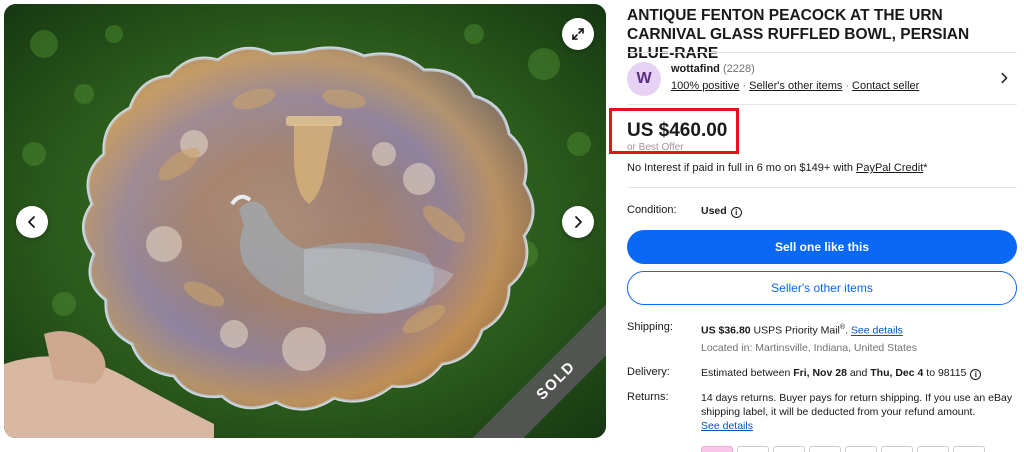  I want to click on returns-see-details-link: See details, so click(727, 426).